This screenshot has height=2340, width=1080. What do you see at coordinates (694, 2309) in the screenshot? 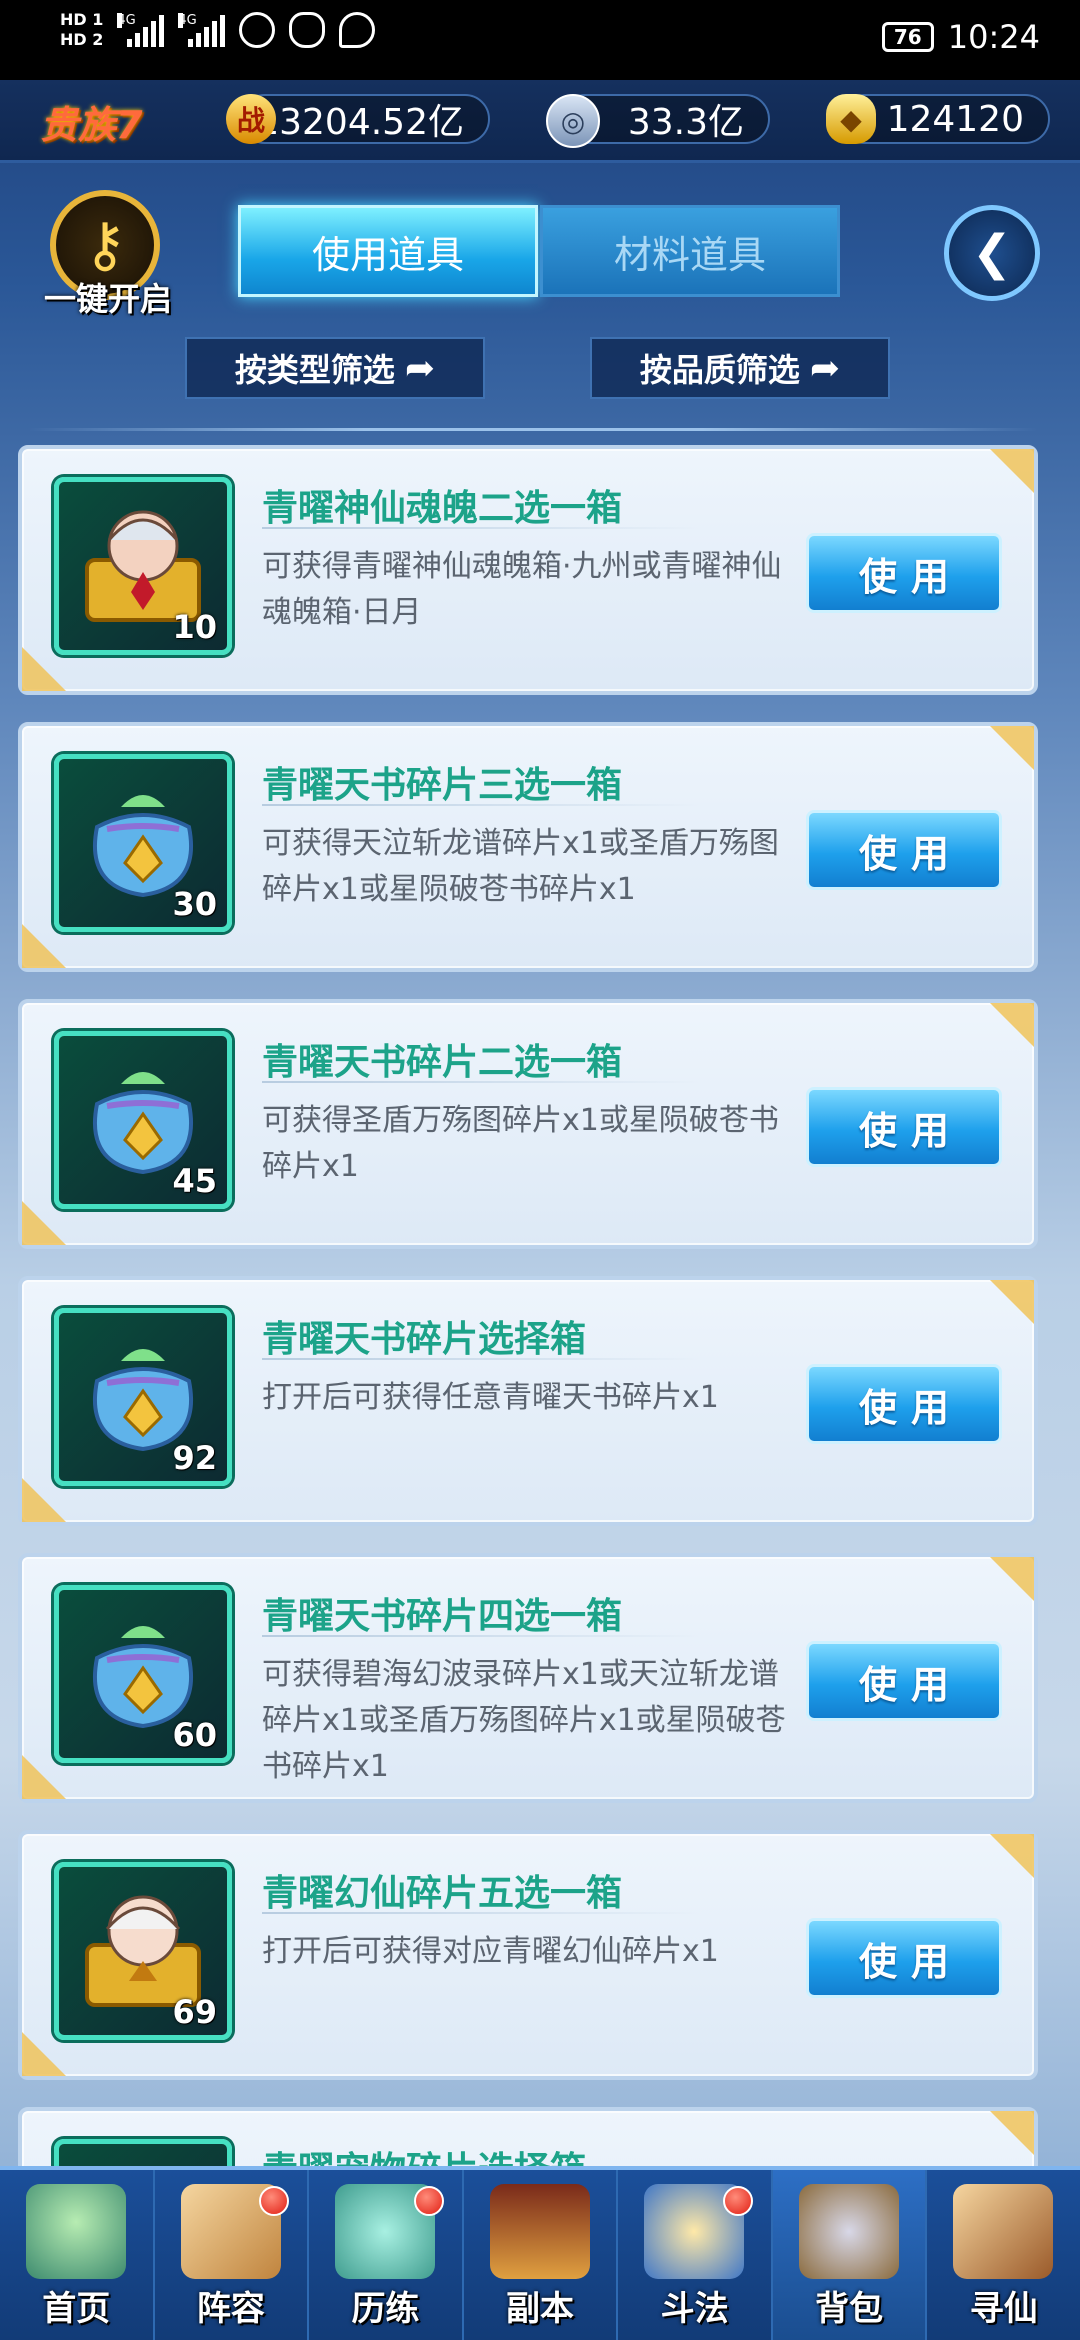
I see `nav-label: 斗法` at bounding box center [694, 2309].